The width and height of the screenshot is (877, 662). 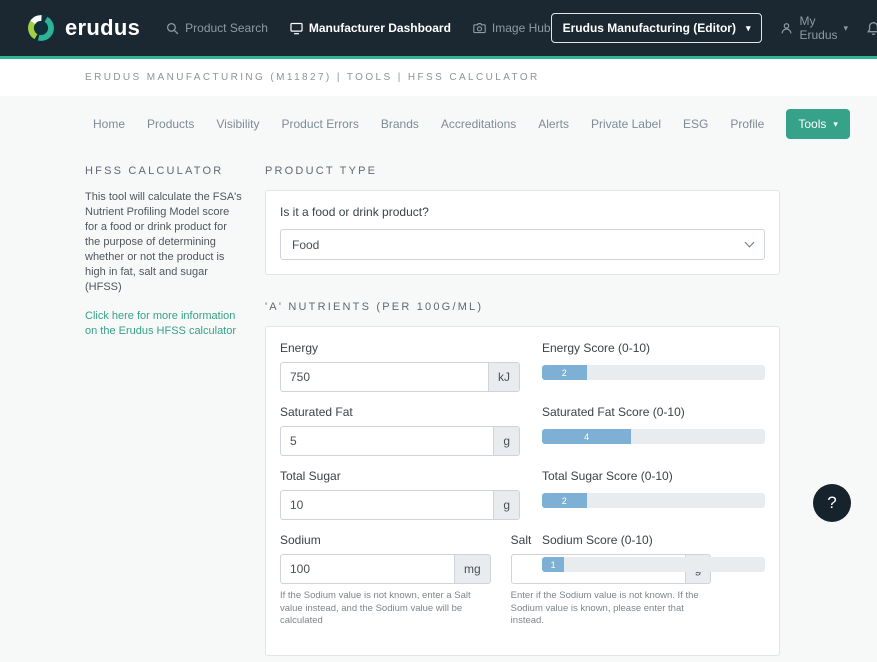 I want to click on tab-accreditations: Accreditations, so click(x=478, y=124).